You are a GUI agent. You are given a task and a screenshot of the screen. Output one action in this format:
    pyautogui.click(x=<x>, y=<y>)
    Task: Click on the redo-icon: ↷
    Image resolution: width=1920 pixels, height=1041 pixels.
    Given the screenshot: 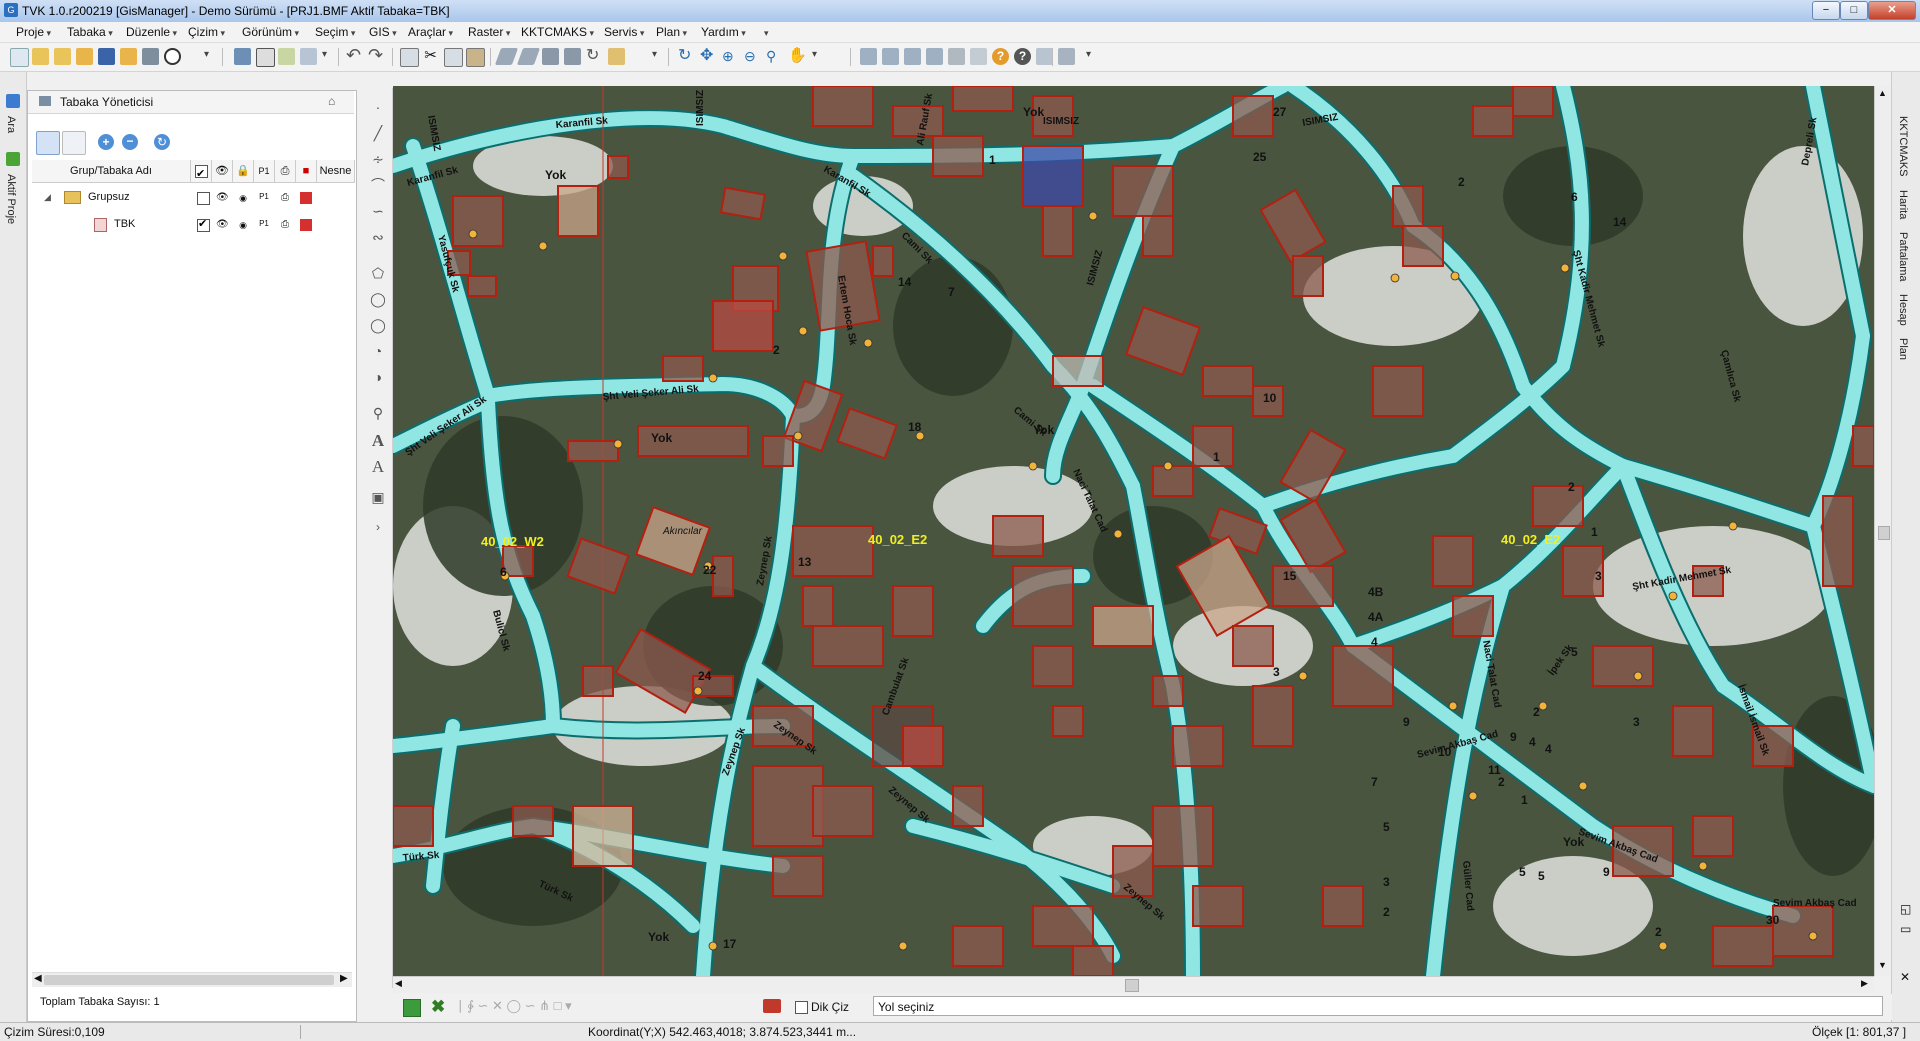 What is the action you would take?
    pyautogui.click(x=376, y=55)
    